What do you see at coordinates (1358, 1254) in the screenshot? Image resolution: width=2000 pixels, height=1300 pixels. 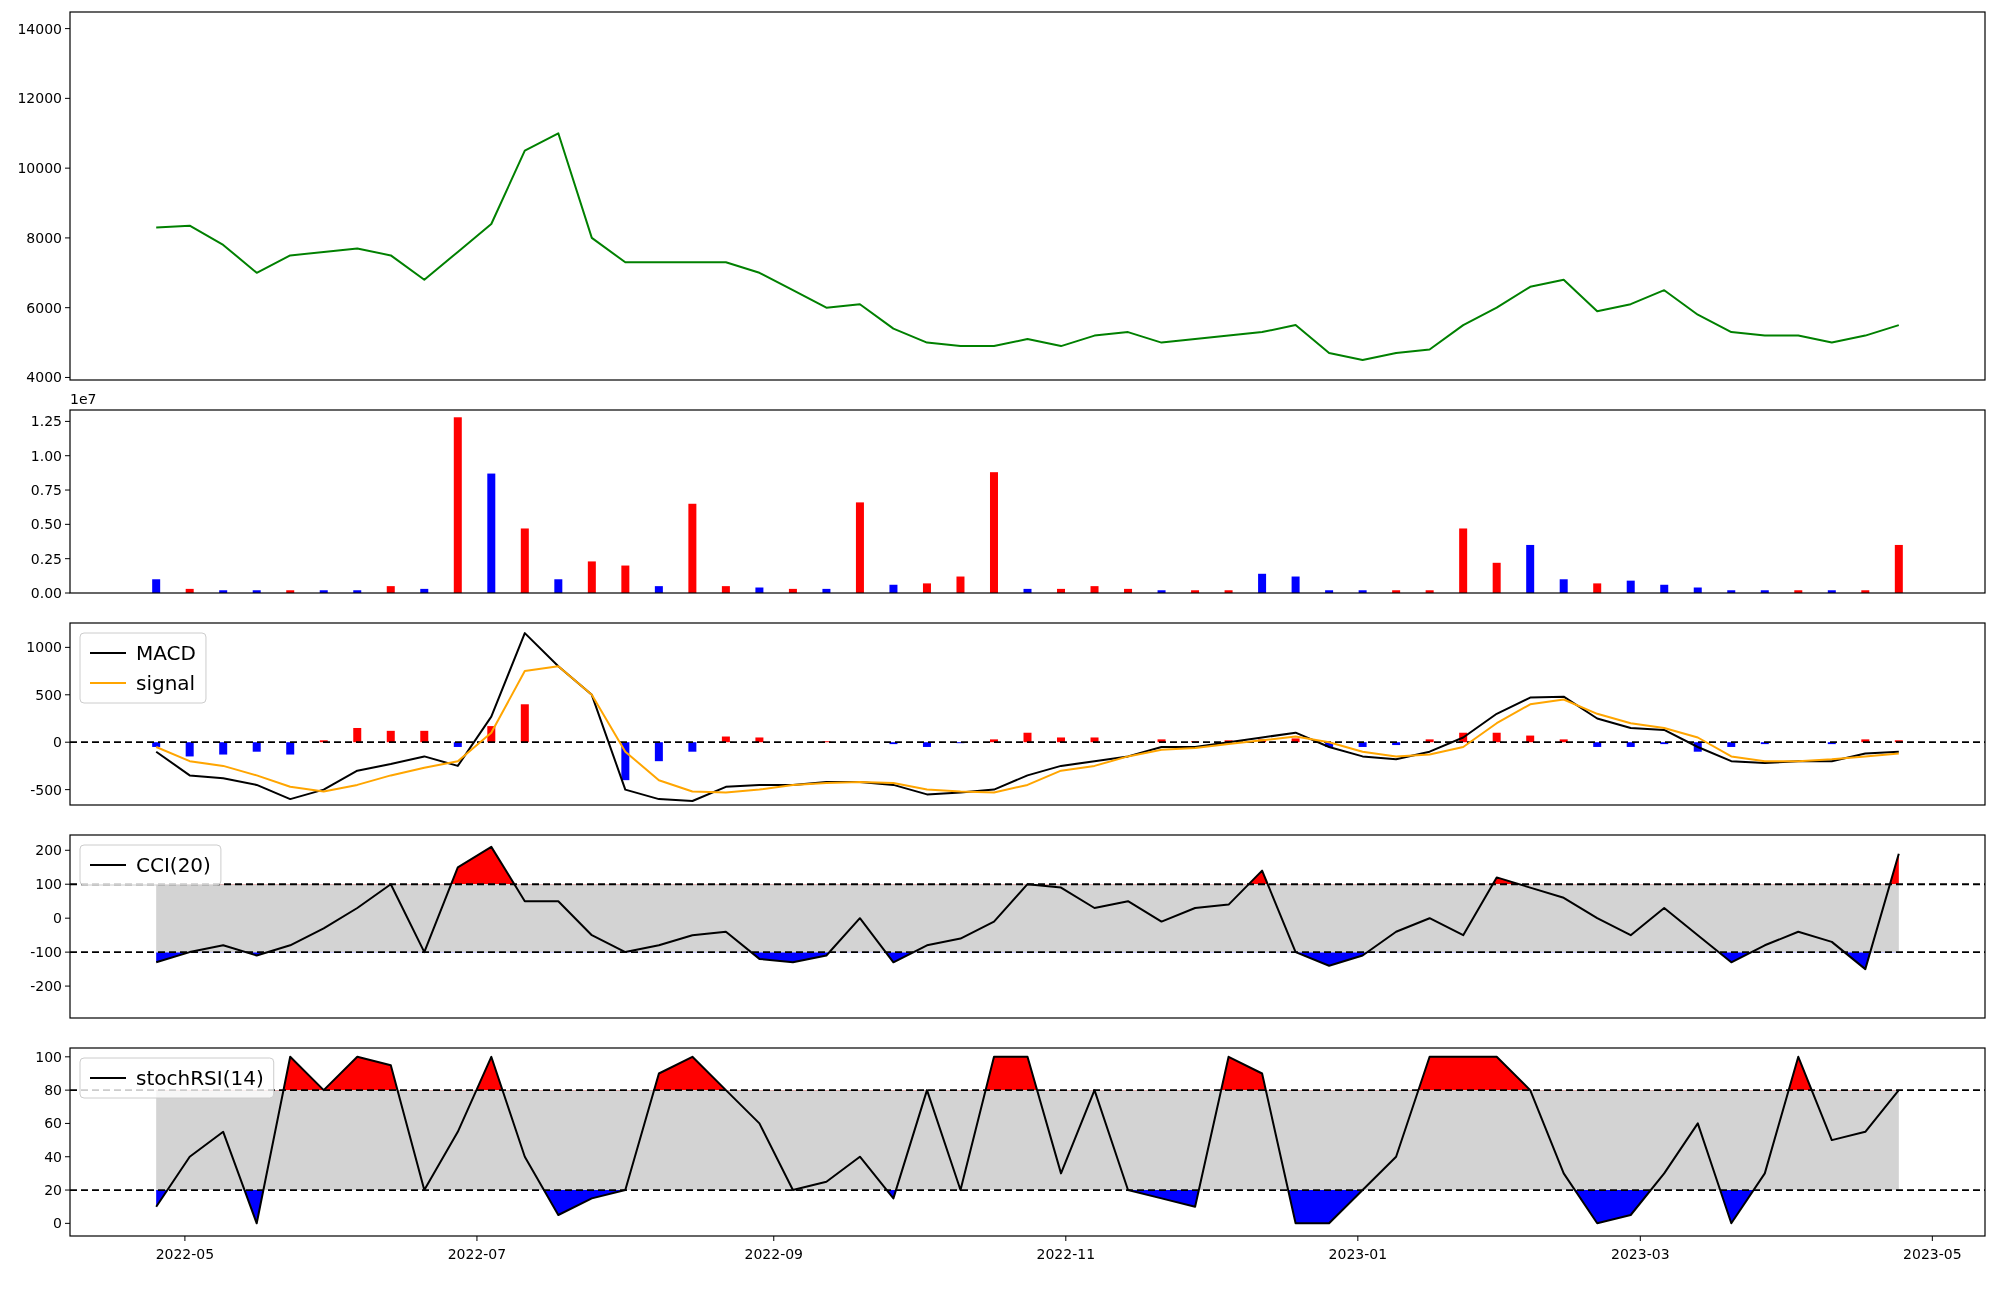 I see `tick-label: 2023-01` at bounding box center [1358, 1254].